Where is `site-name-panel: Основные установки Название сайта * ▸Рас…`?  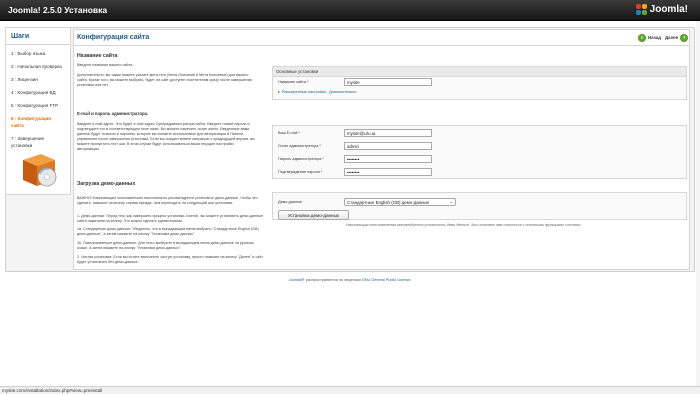
site-name-panel: Основные установки Название сайта * ▸Рас… is located at coordinates (479, 83).